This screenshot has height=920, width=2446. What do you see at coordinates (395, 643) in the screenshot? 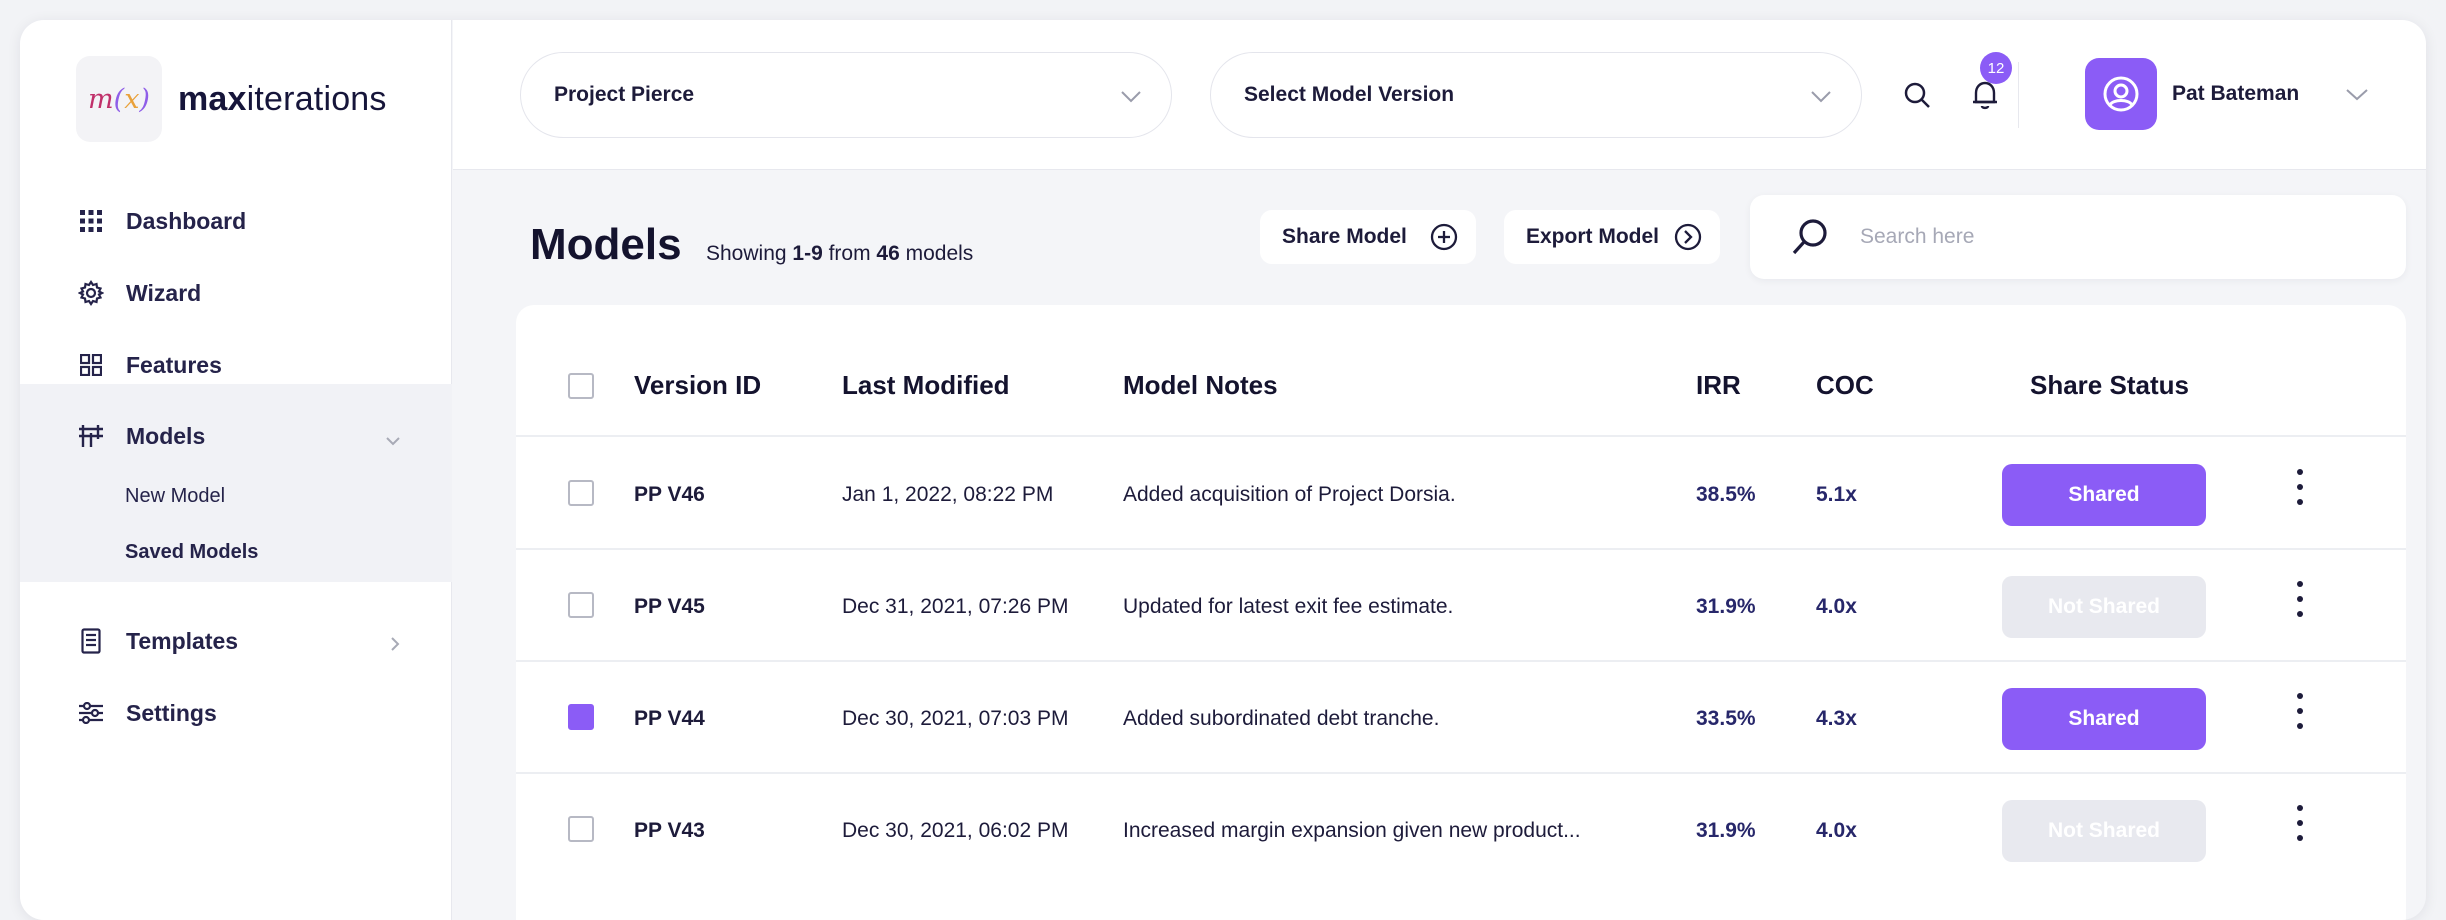
I see `chevron-right-icon` at bounding box center [395, 643].